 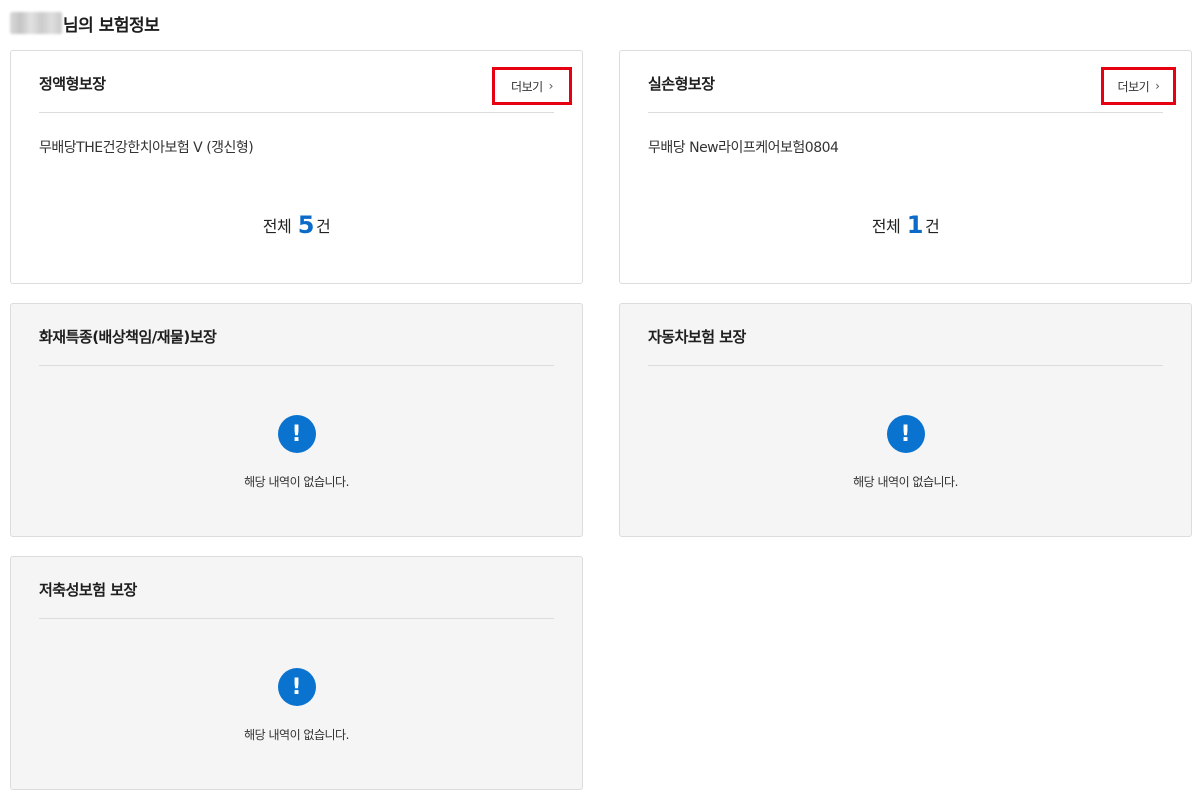 What do you see at coordinates (306, 225) in the screenshot?
I see `count-value: 5` at bounding box center [306, 225].